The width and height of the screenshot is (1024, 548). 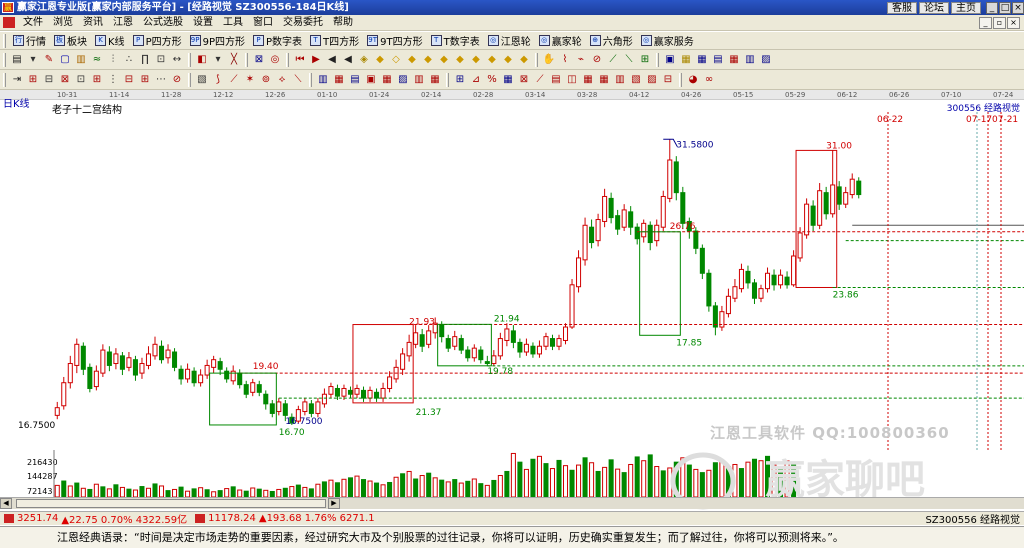 What do you see at coordinates (348, 60) in the screenshot?
I see `prev-icon: ◀` at bounding box center [348, 60].